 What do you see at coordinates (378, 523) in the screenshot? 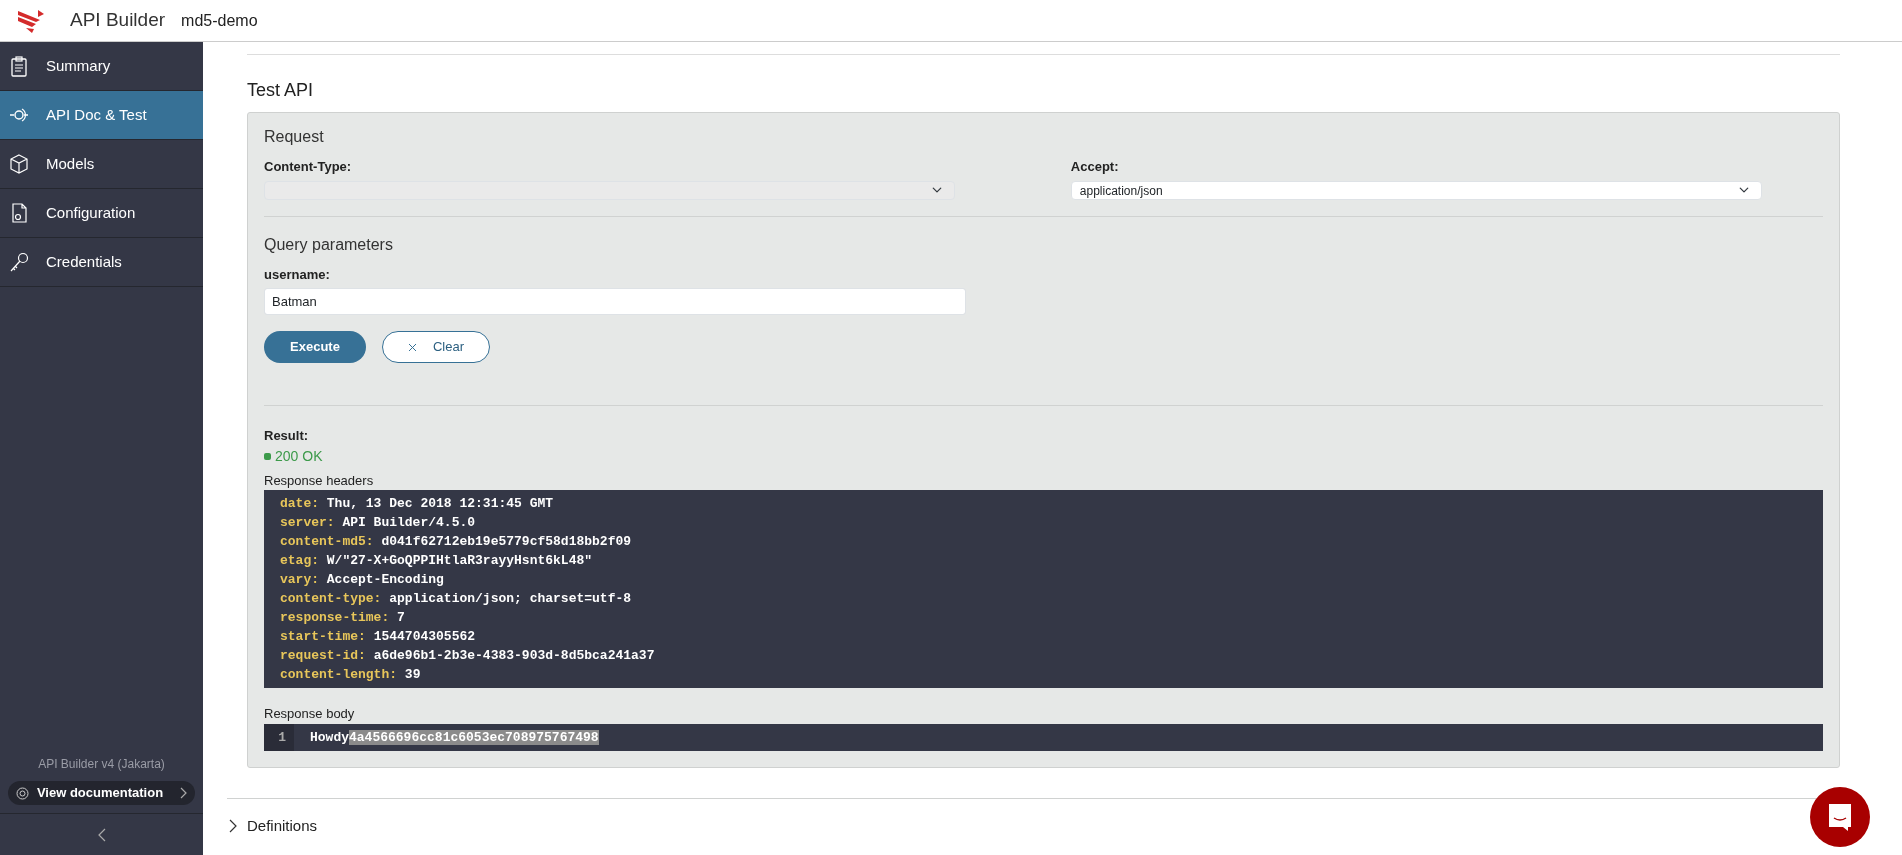
I see `header-line: server: API Builder/4.5.0` at bounding box center [378, 523].